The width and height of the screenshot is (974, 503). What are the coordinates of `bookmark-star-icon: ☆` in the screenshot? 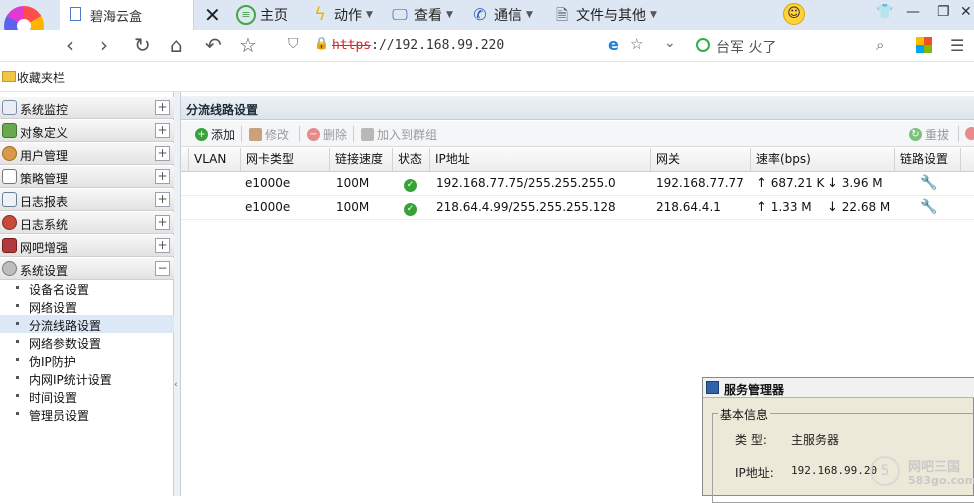 It's located at (248, 45).